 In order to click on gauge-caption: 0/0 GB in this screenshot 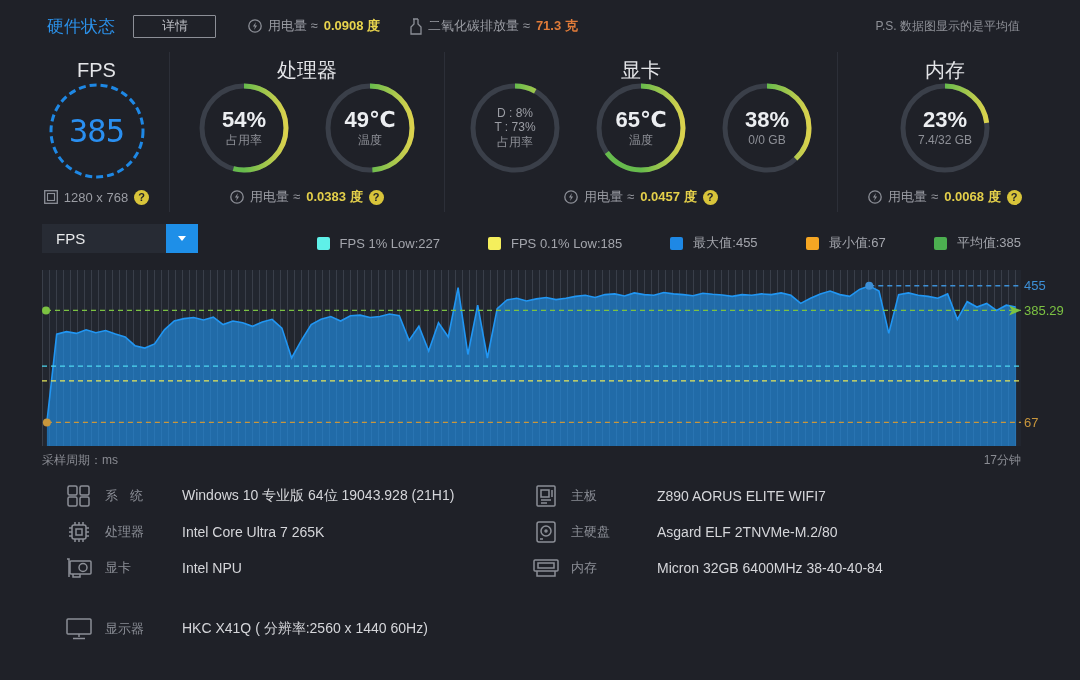, I will do `click(767, 140)`.